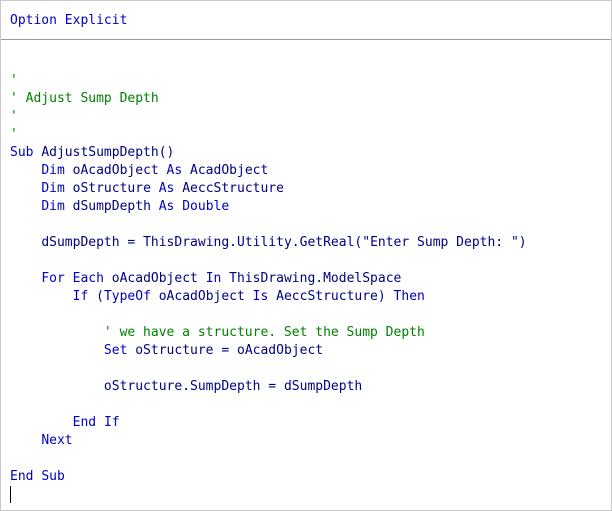 The height and width of the screenshot is (511, 612). Describe the element at coordinates (155, 170) in the screenshot. I see `code-line: Dim oAcadObject As AcadObject` at that location.